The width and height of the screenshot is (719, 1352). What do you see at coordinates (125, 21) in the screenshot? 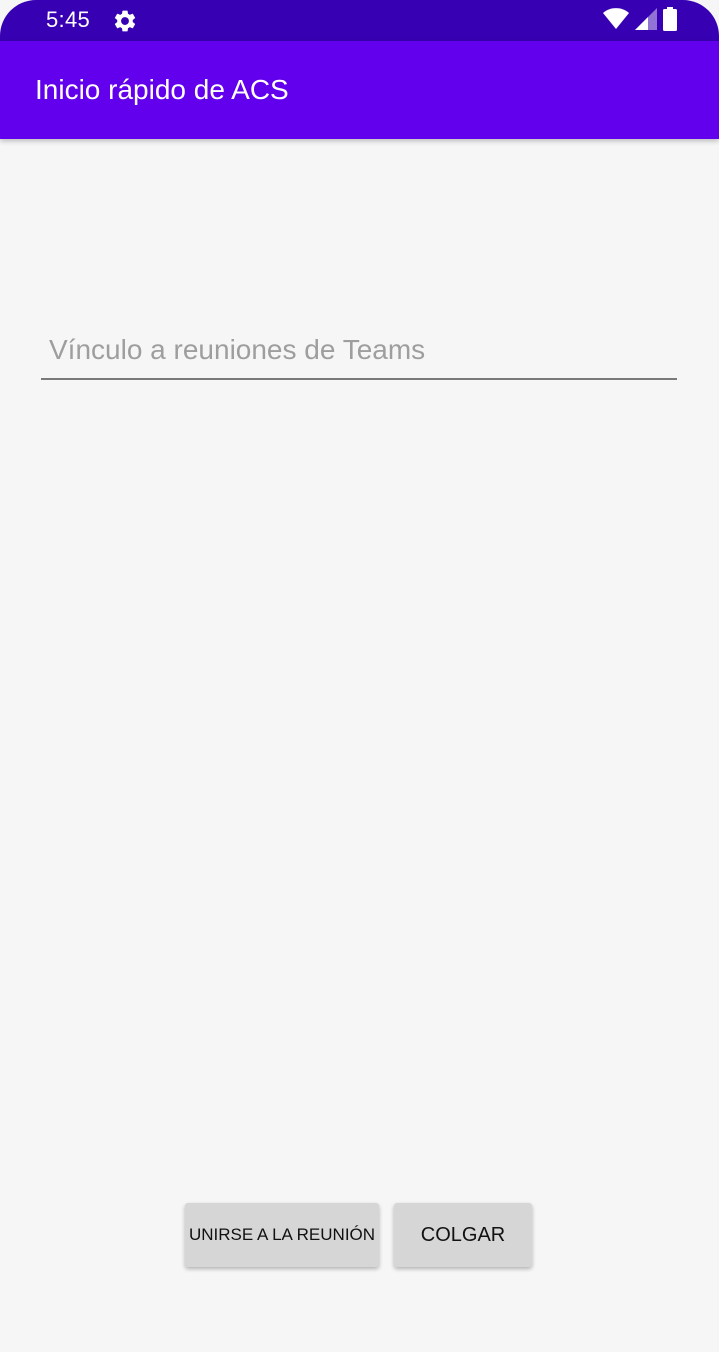
I see `gear-icon` at bounding box center [125, 21].